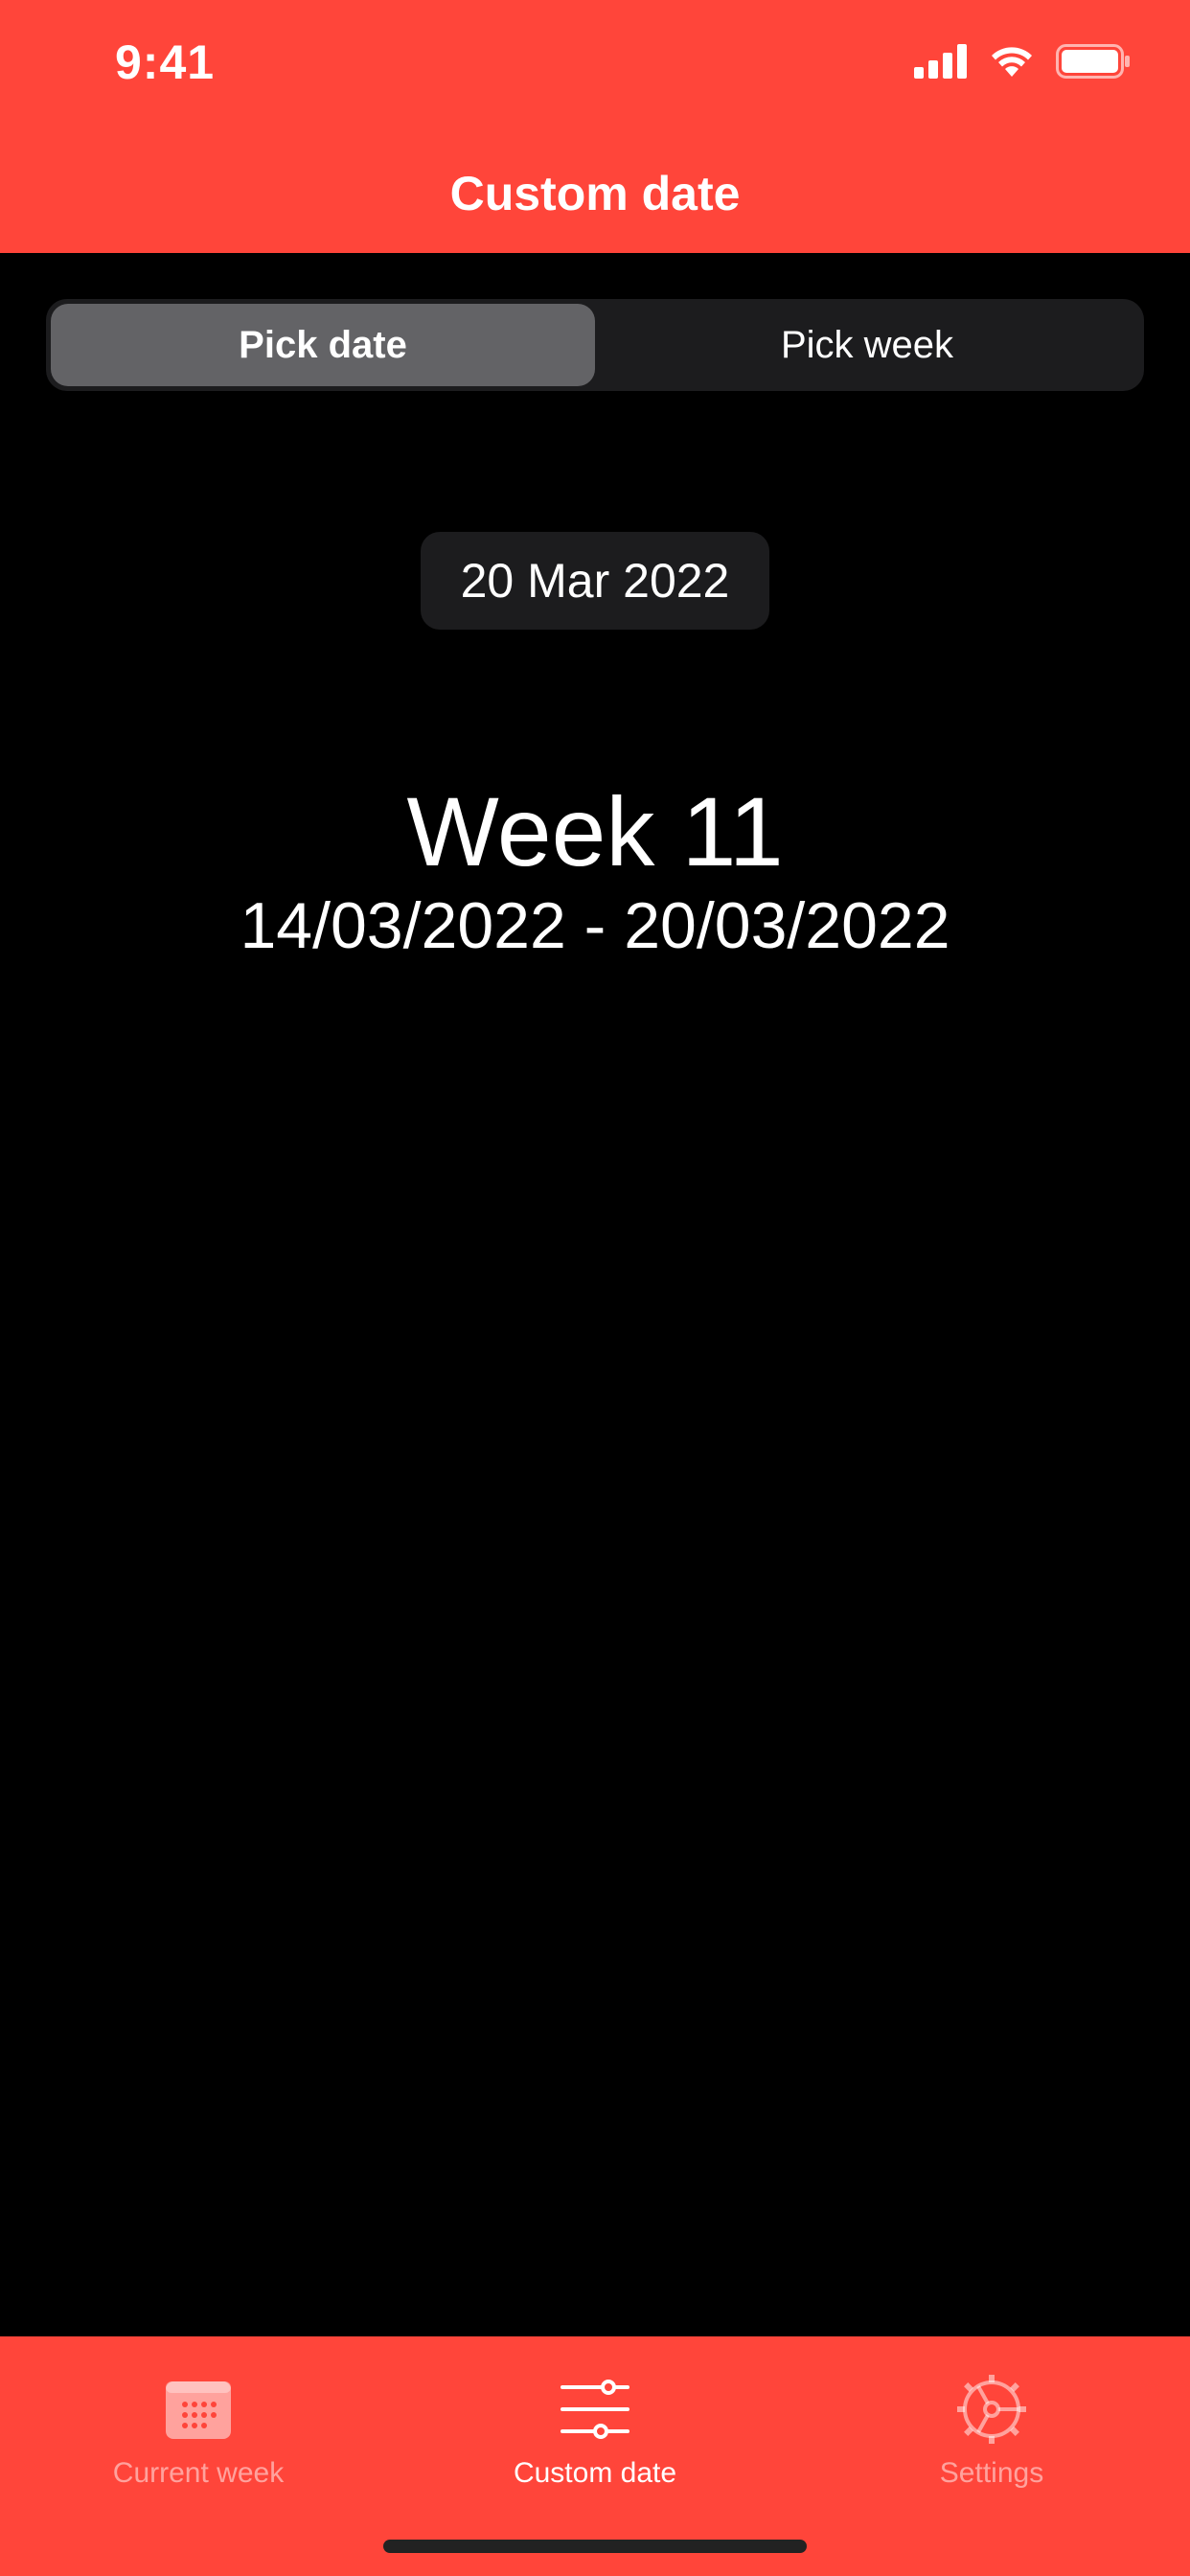  I want to click on status-icons, so click(1022, 63).